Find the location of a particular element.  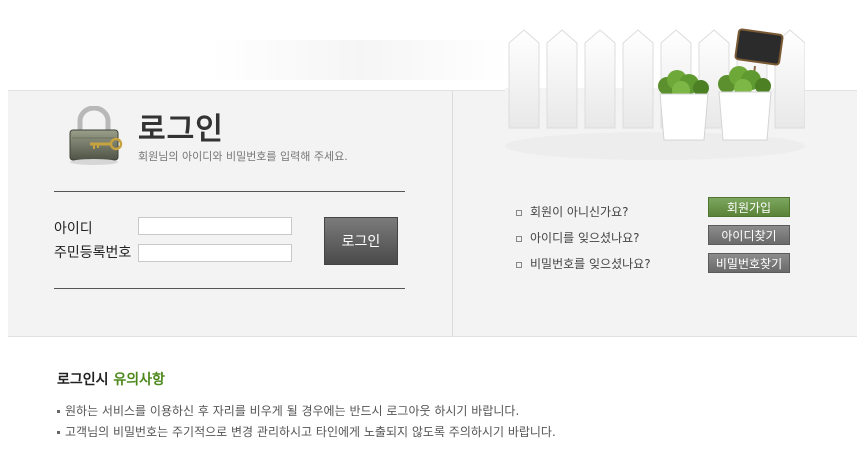

bottom-divider is located at coordinates (229, 288).